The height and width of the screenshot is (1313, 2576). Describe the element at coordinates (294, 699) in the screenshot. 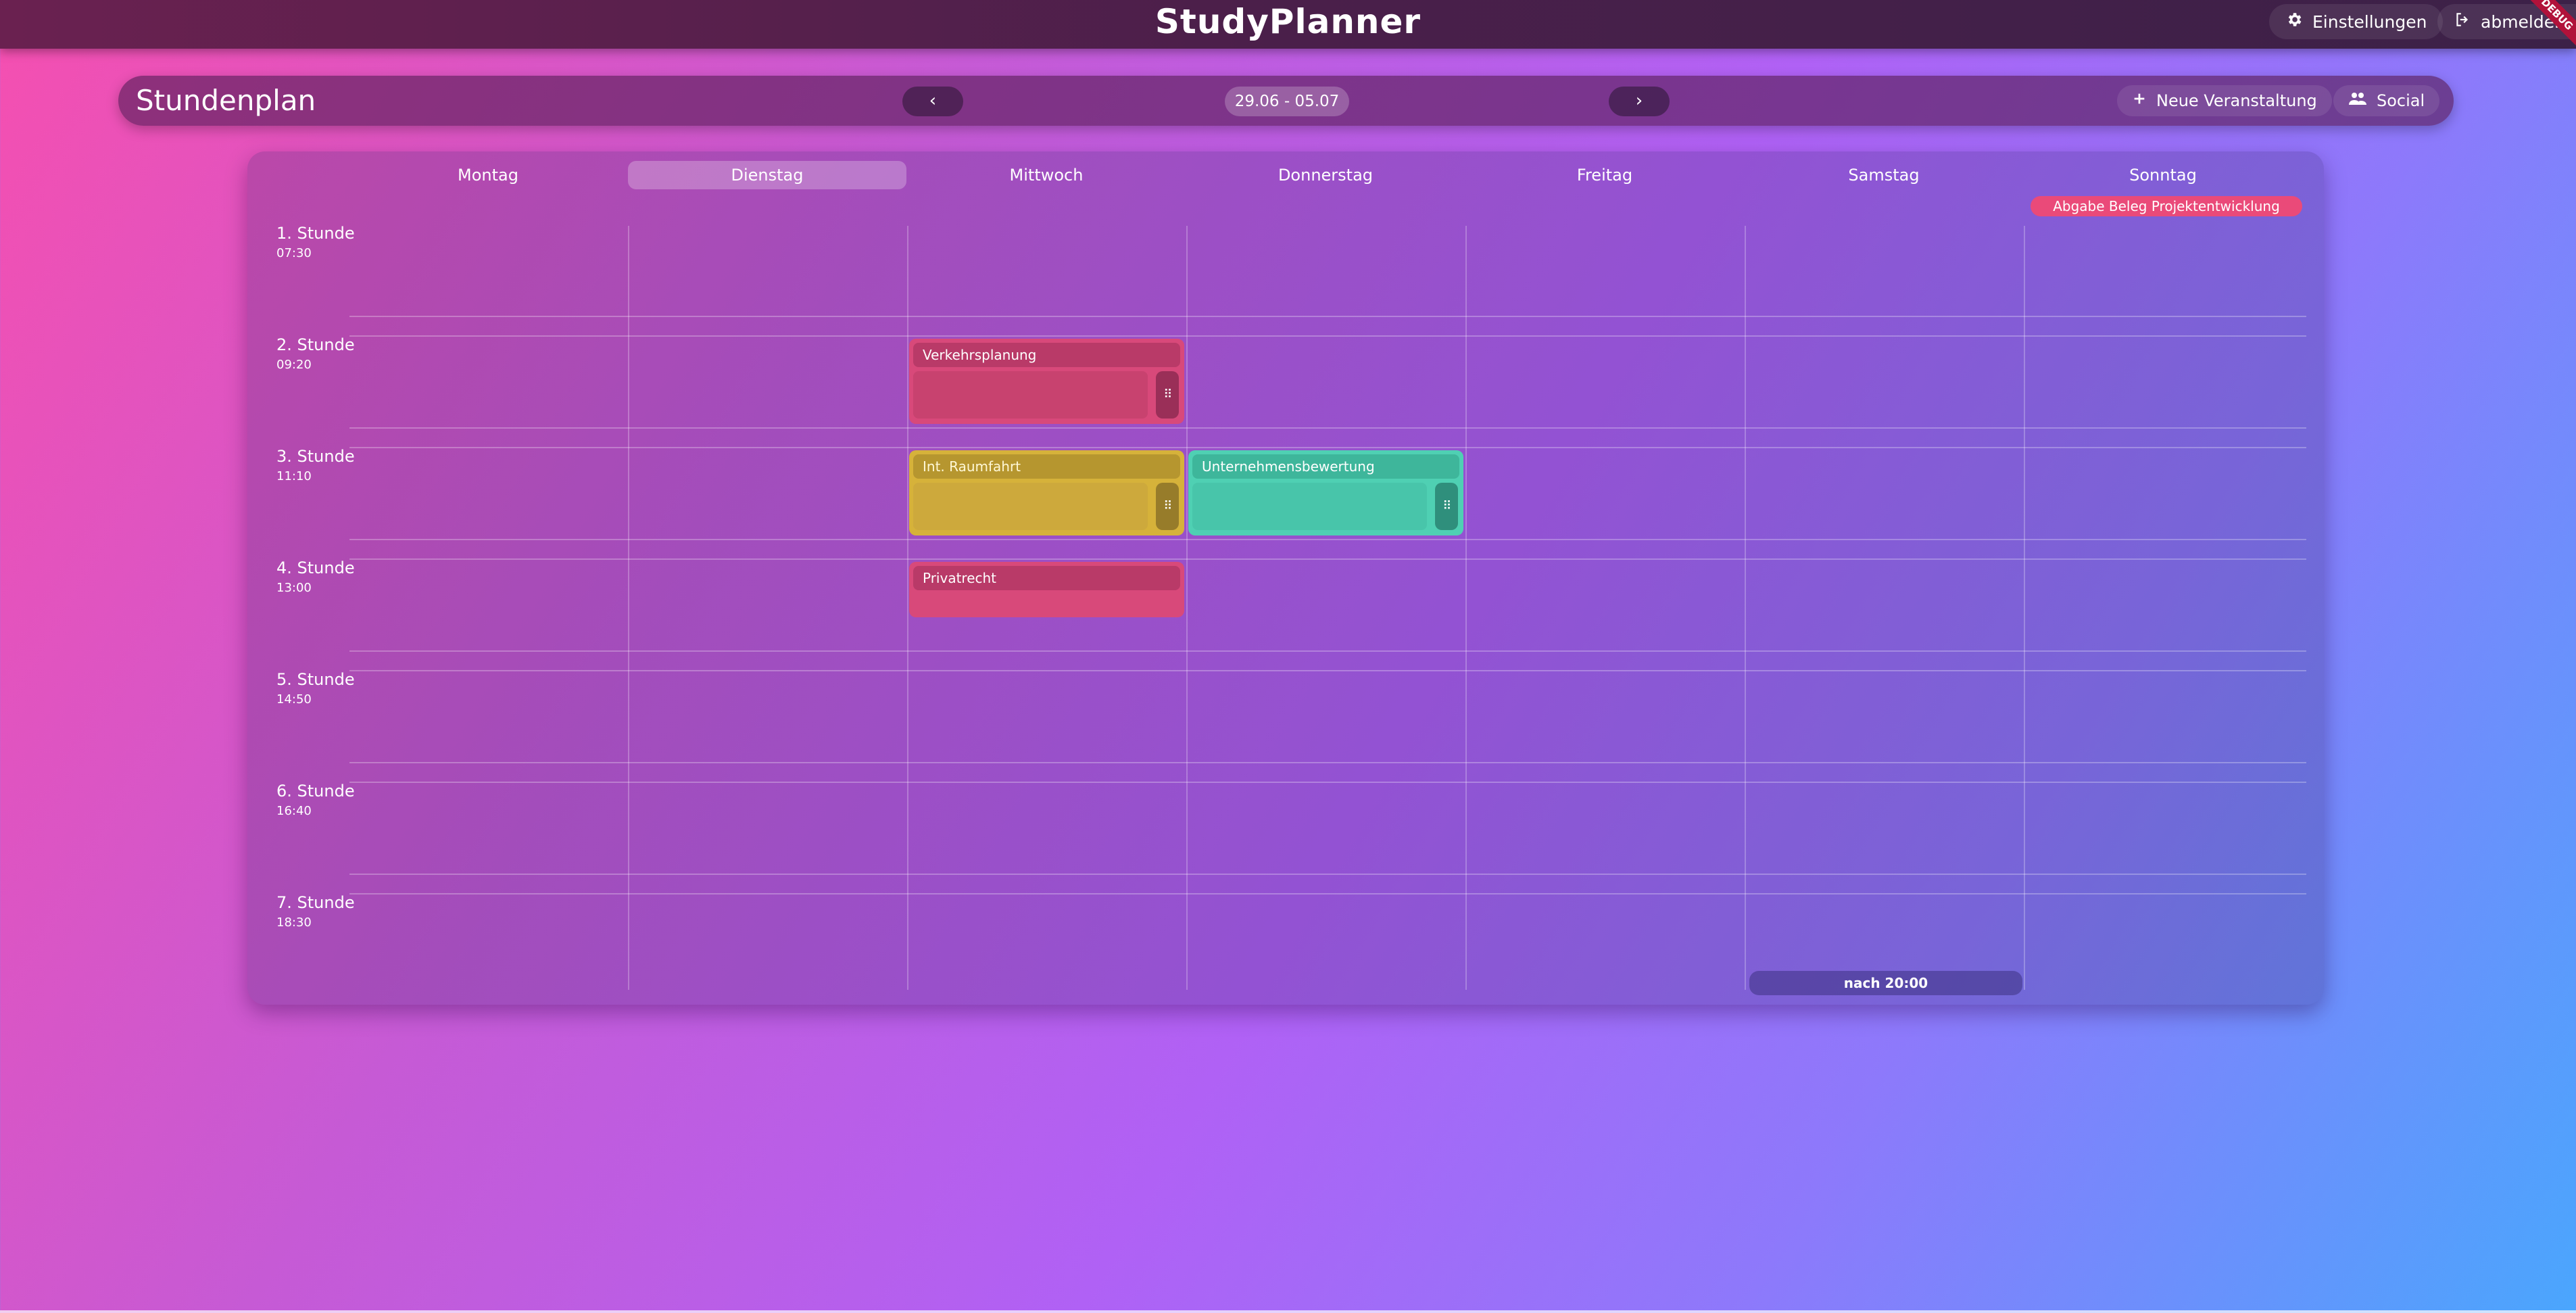

I see `slot-time-5: 14:50` at that location.